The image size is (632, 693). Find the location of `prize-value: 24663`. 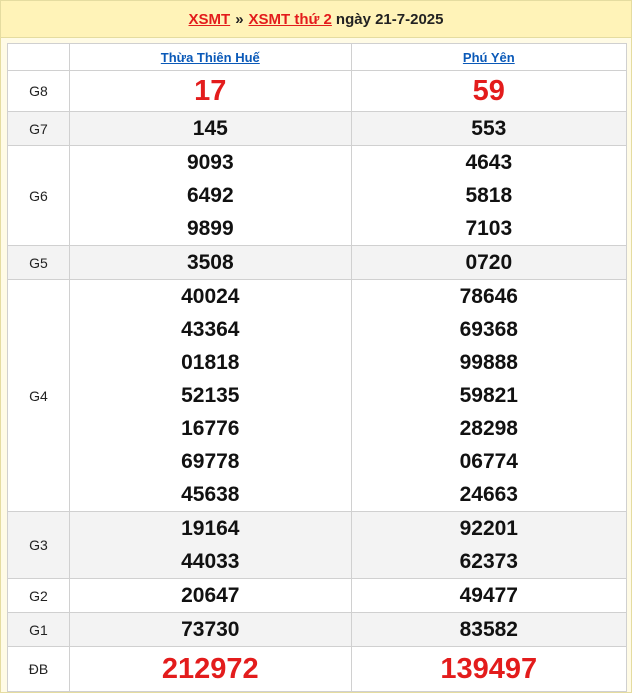

prize-value: 24663 is located at coordinates (488, 494).